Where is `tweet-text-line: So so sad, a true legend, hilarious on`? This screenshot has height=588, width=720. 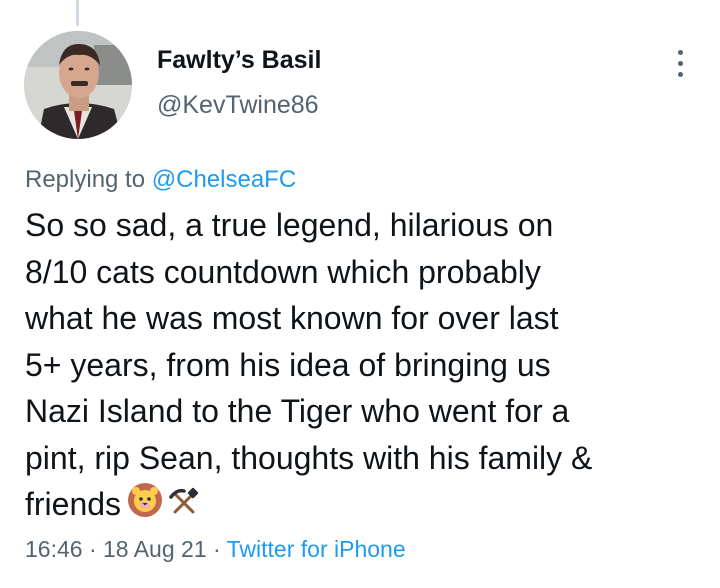 tweet-text-line: So so sad, a true legend, hilarious on is located at coordinates (289, 225).